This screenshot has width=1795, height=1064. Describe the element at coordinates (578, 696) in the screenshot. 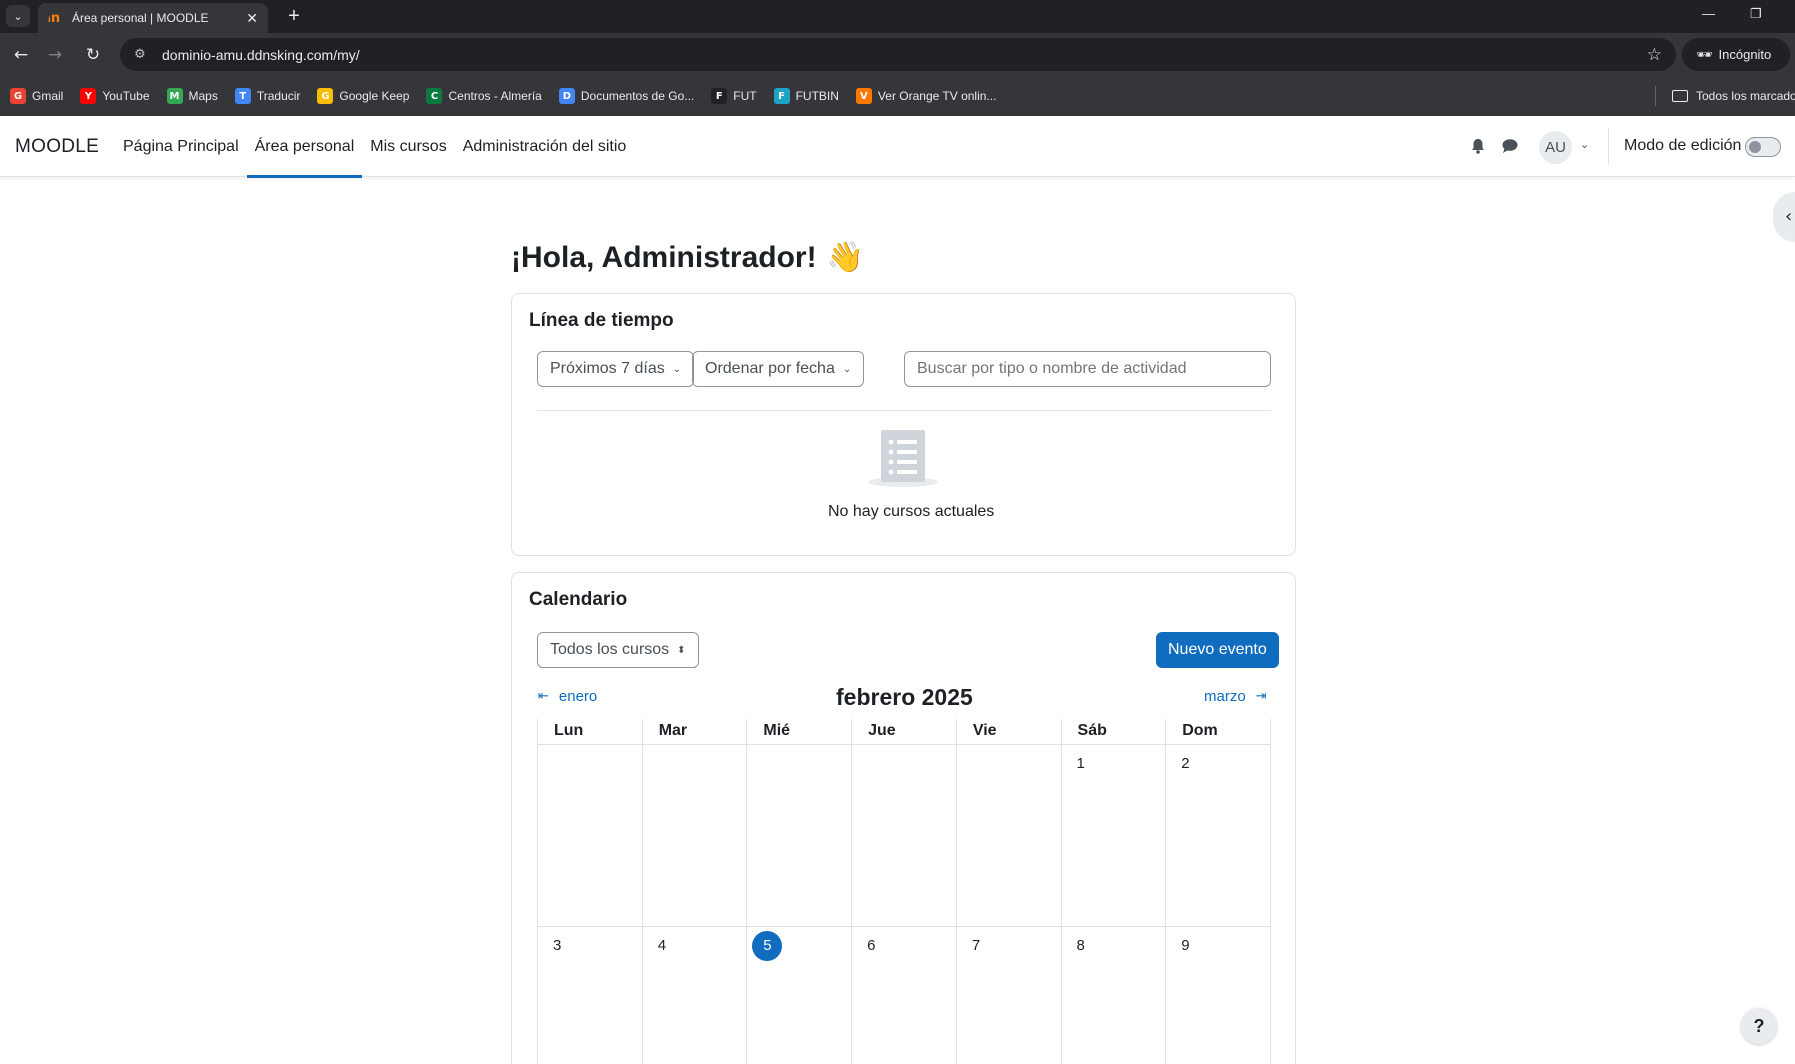

I see `previous-month-label: enero` at that location.